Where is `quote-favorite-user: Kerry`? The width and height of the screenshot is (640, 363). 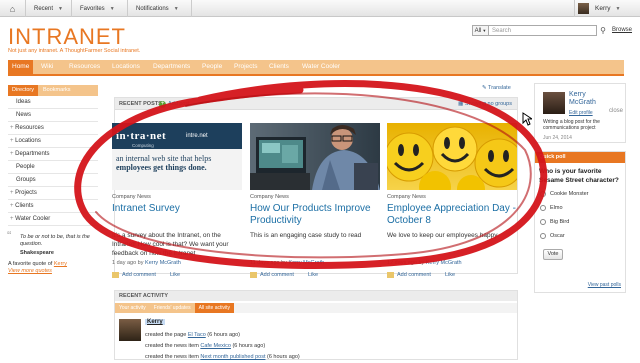 quote-favorite-user: Kerry is located at coordinates (60, 264).